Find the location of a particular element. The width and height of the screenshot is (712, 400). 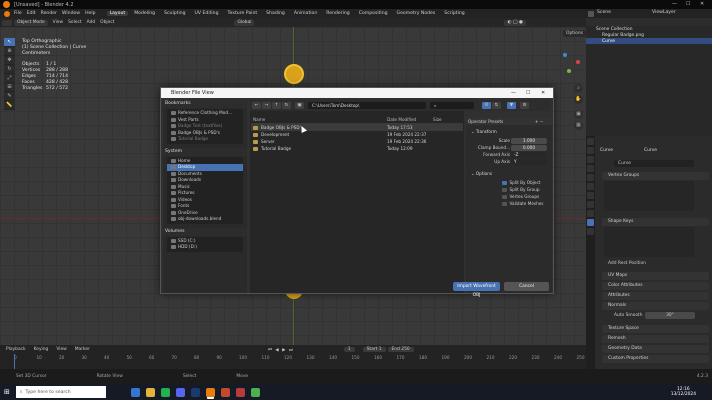

gizmo-y-icon is located at coordinates (569, 71).